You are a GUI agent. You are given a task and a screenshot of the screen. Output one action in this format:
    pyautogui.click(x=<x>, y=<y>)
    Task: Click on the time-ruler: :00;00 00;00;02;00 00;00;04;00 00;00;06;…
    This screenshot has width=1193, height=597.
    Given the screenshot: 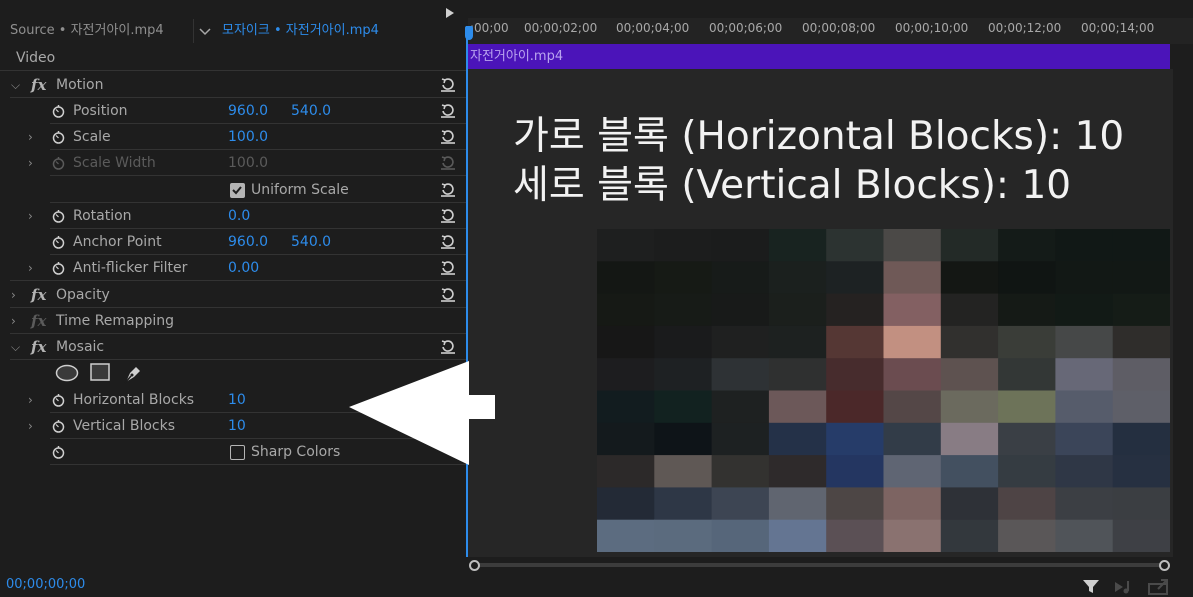 What is the action you would take?
    pyautogui.click(x=830, y=31)
    